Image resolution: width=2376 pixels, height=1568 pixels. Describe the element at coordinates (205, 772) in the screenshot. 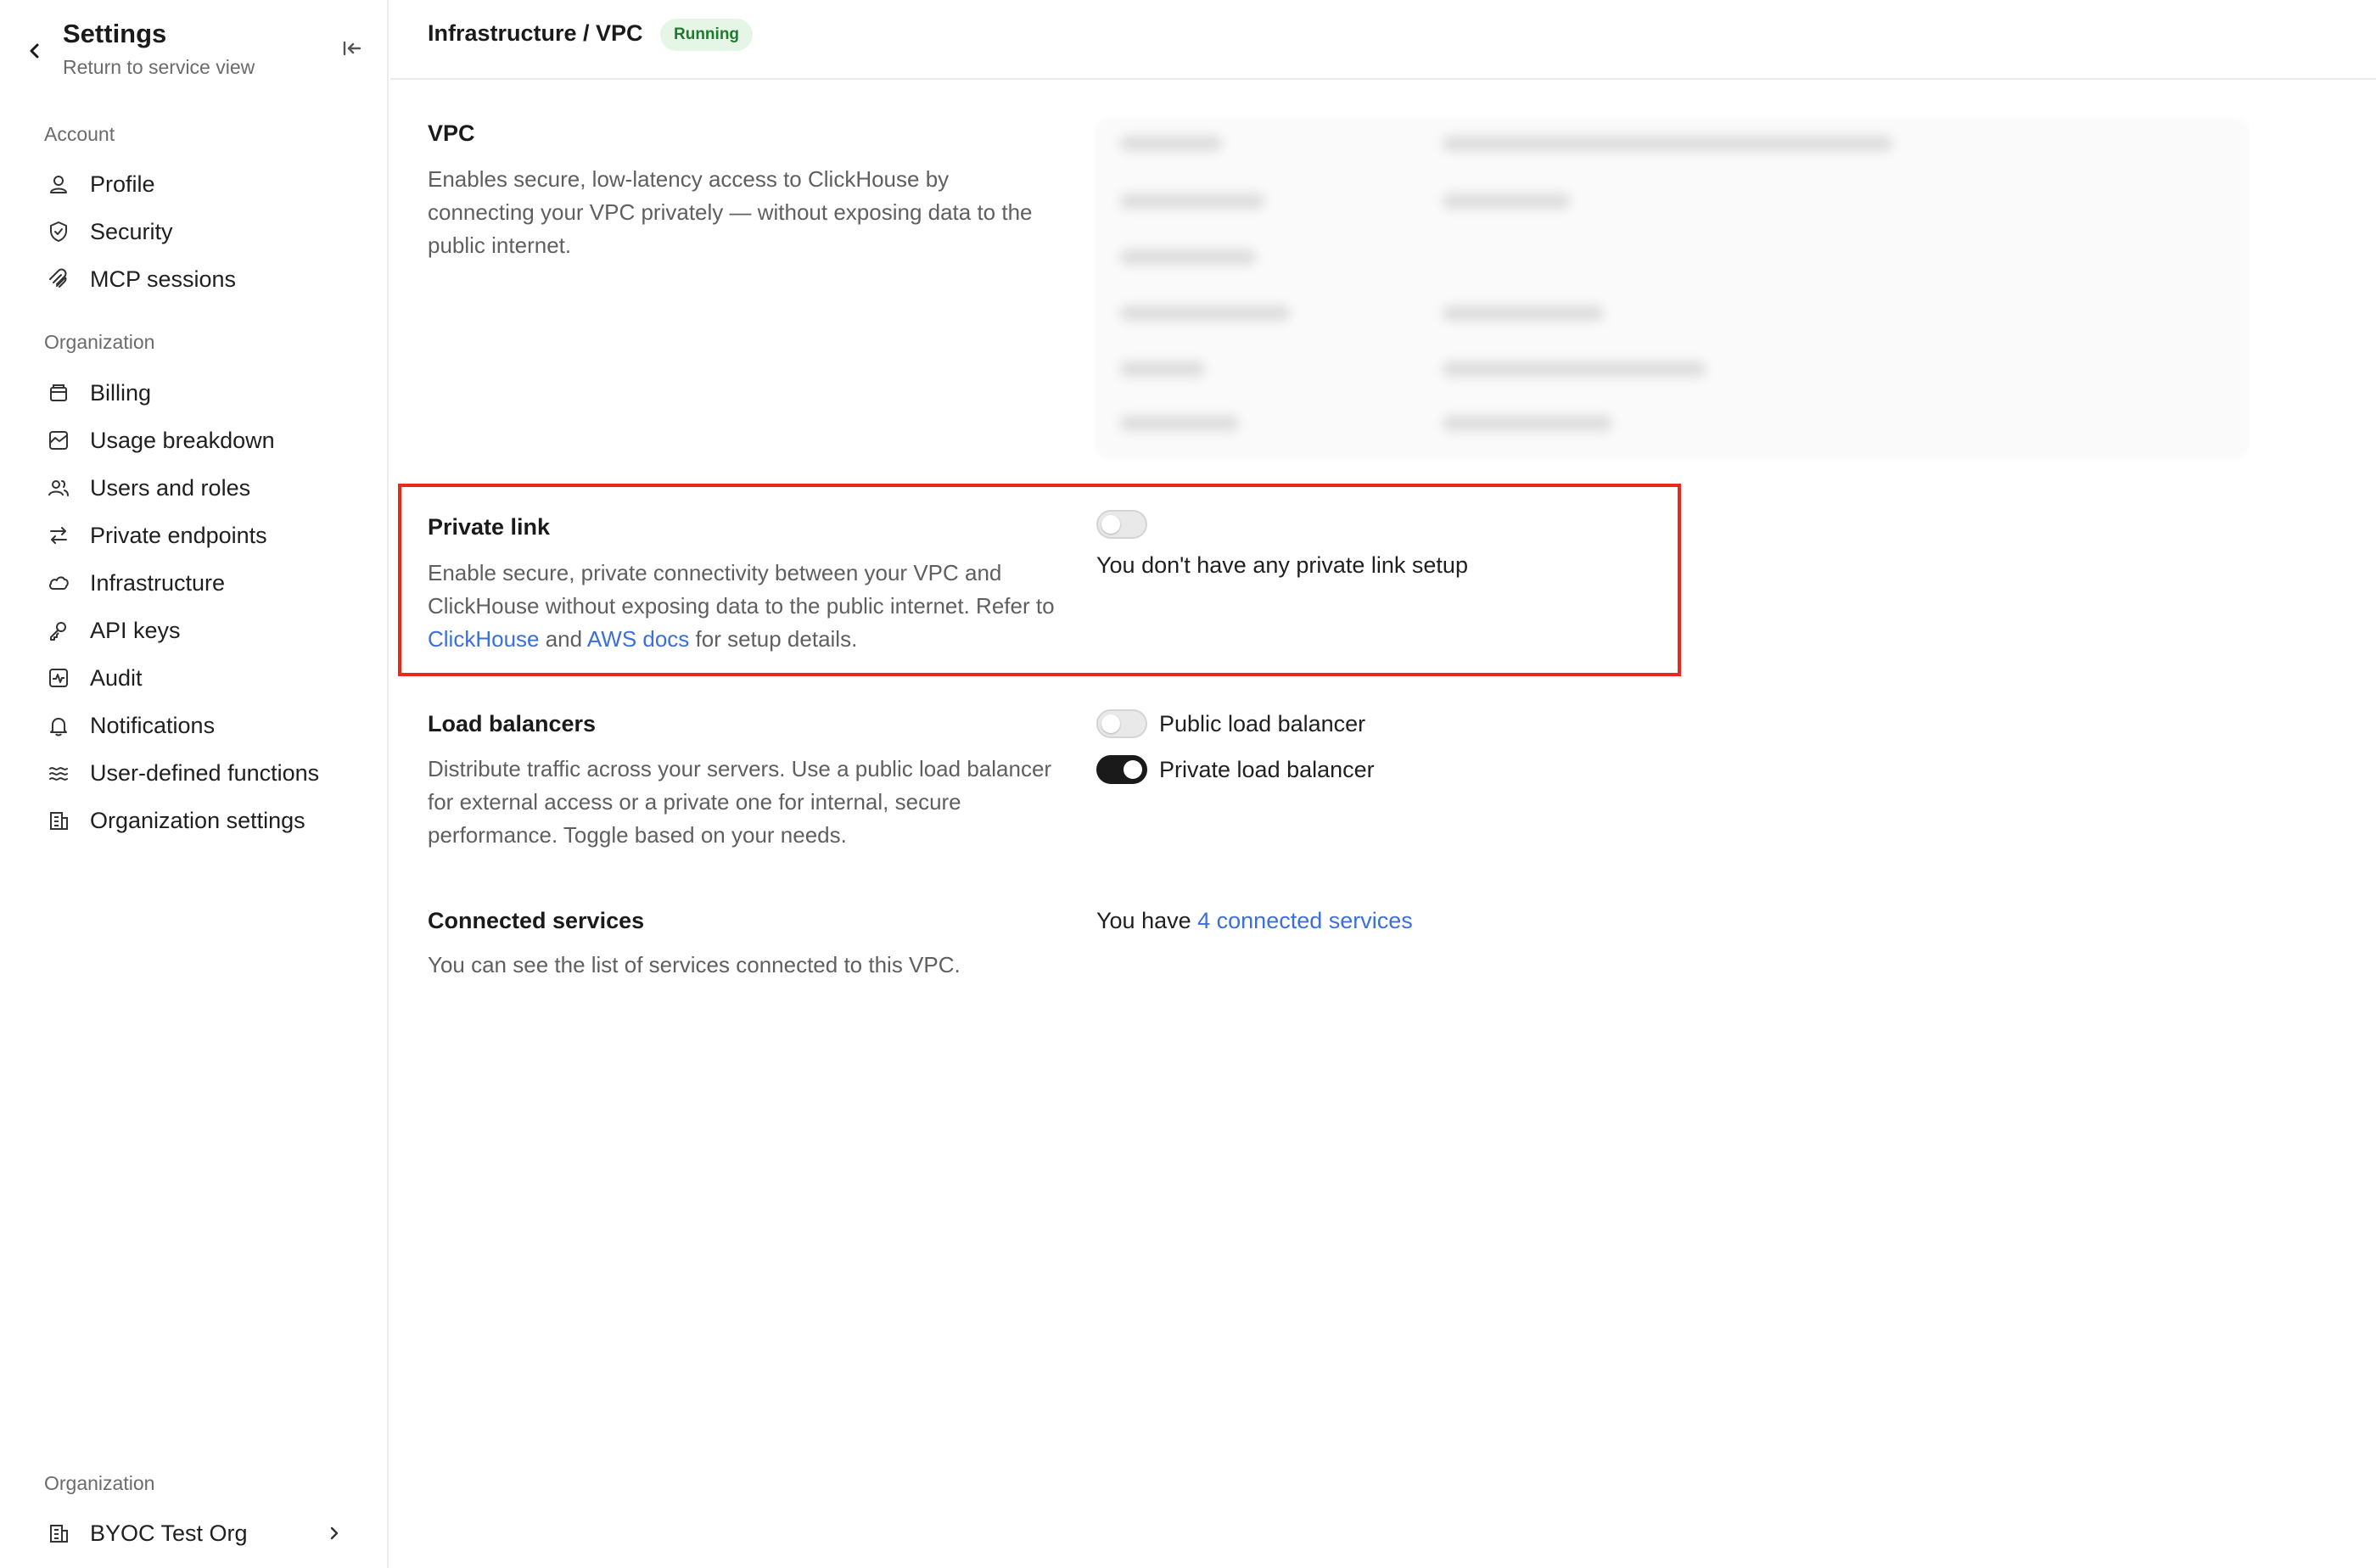

I see `sidebar-item-label: User-defined functions` at that location.